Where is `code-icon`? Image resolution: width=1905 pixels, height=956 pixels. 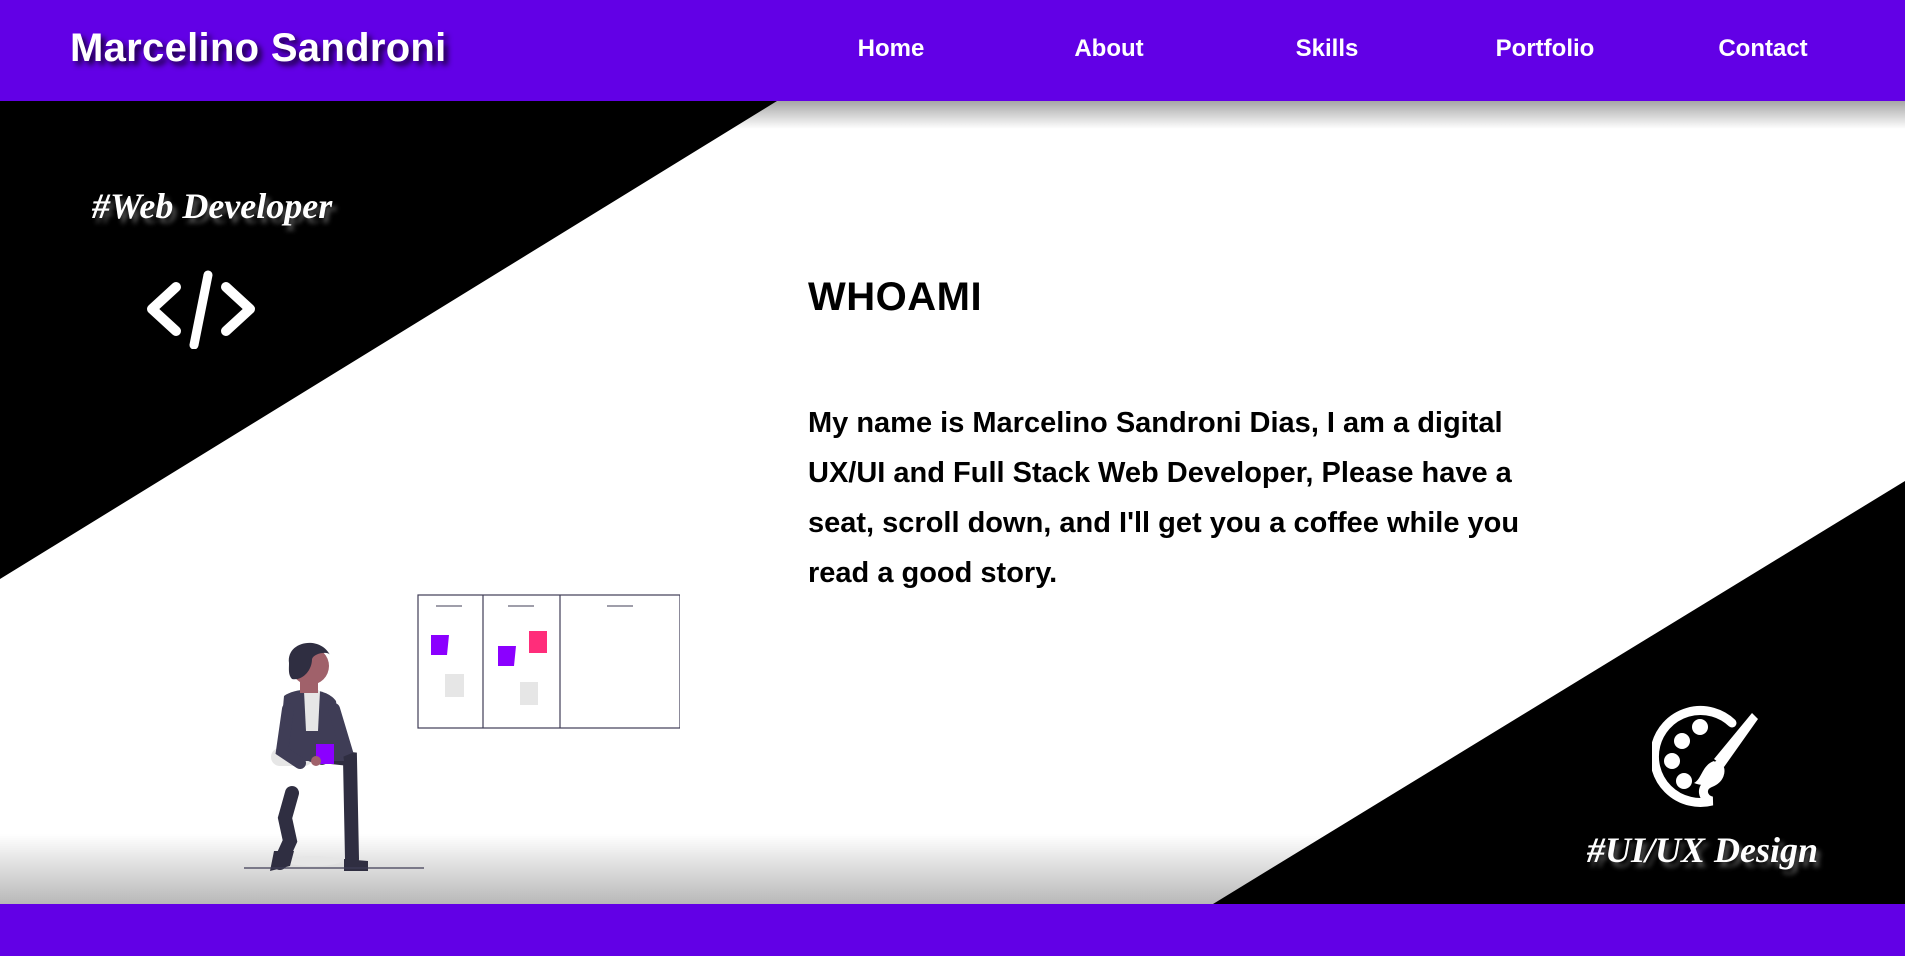
code-icon is located at coordinates (201, 309).